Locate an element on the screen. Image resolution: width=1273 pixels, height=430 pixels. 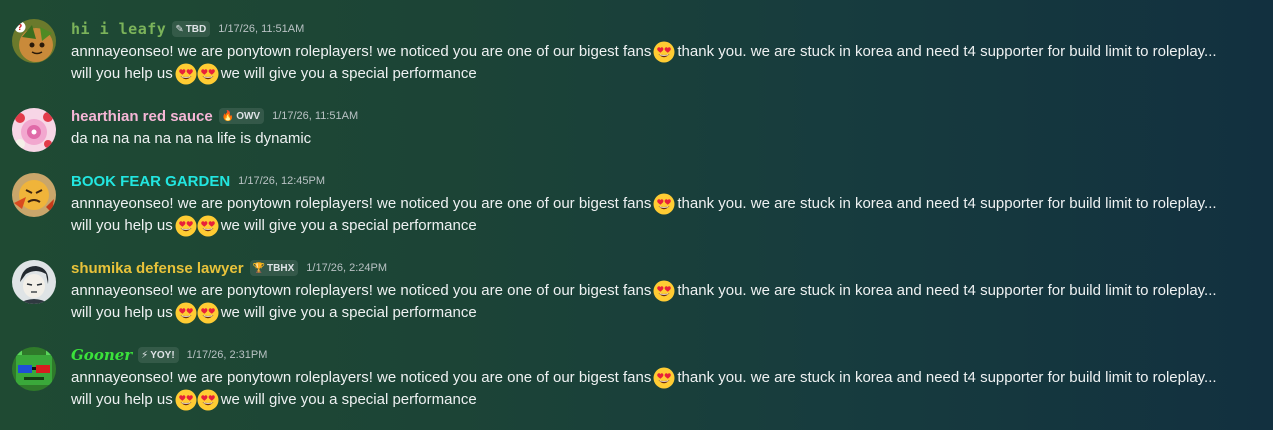
username: hearthian red sauce is located at coordinates (142, 116).